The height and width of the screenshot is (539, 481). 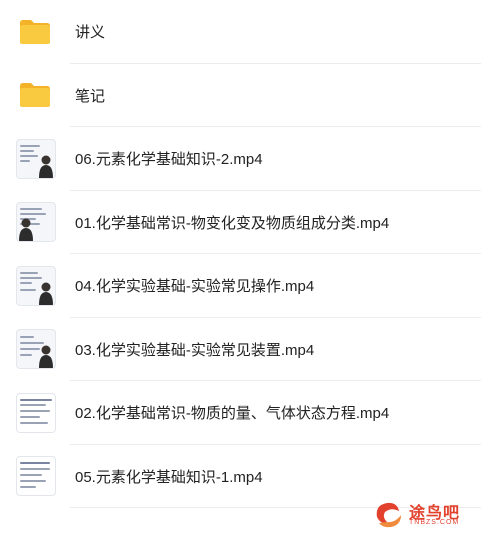 What do you see at coordinates (90, 33) in the screenshot?
I see `file-name: 讲义` at bounding box center [90, 33].